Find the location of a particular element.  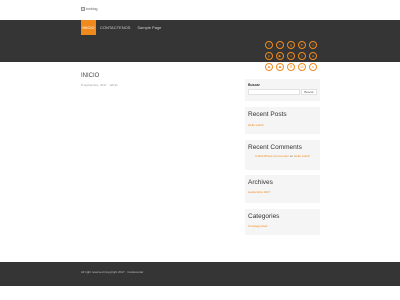

page-title: INICIO is located at coordinates (90, 76).